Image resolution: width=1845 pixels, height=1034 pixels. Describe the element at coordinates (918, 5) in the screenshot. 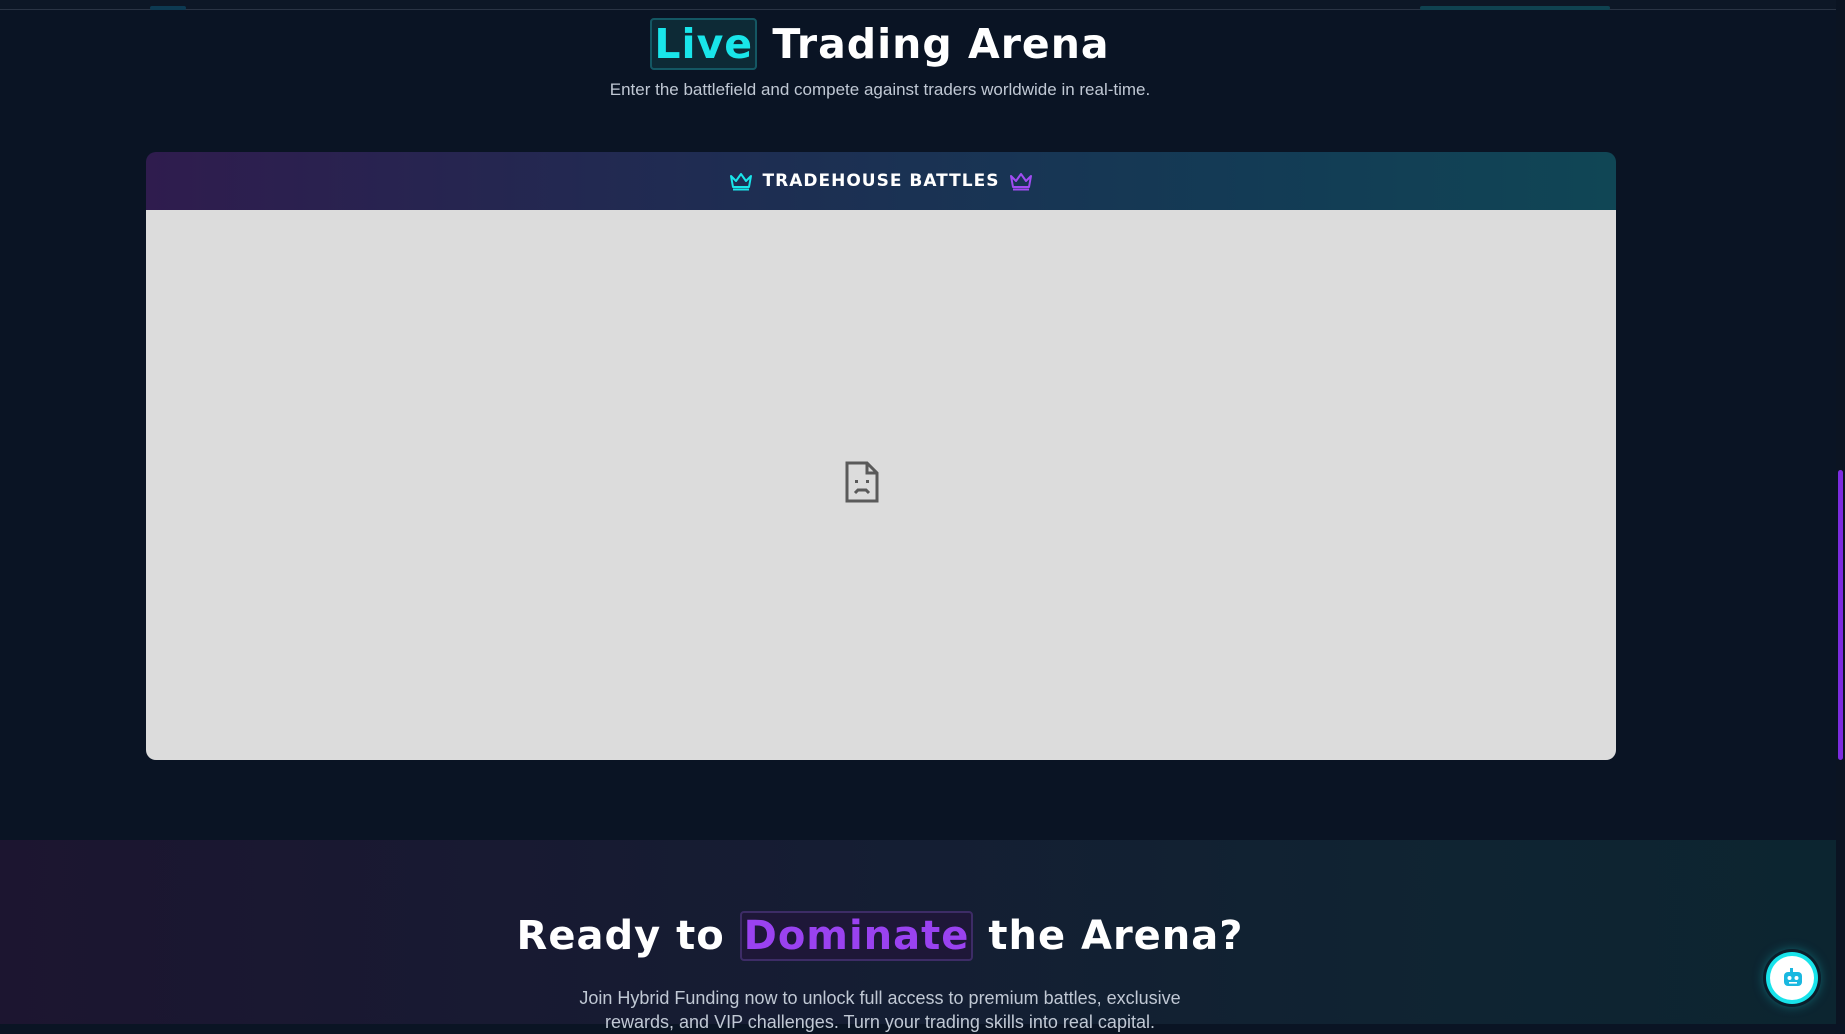

I see `top-nav-bar` at that location.